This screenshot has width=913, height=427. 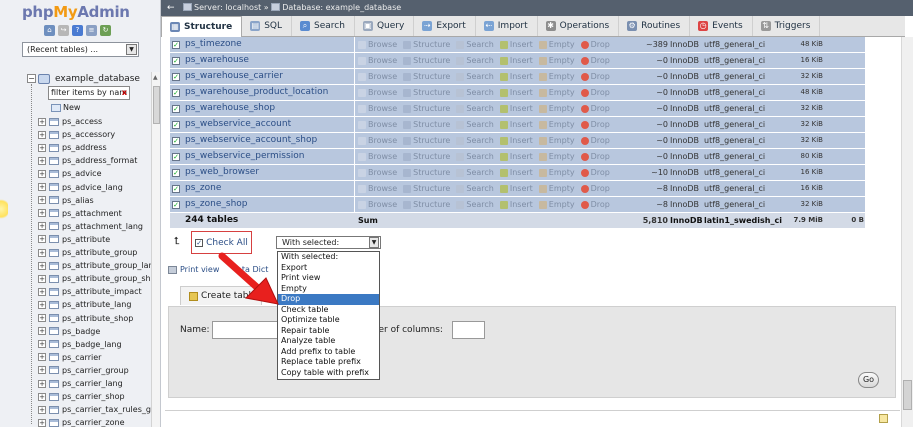 What do you see at coordinates (193, 269) in the screenshot?
I see `print-view-link: Print view` at bounding box center [193, 269].